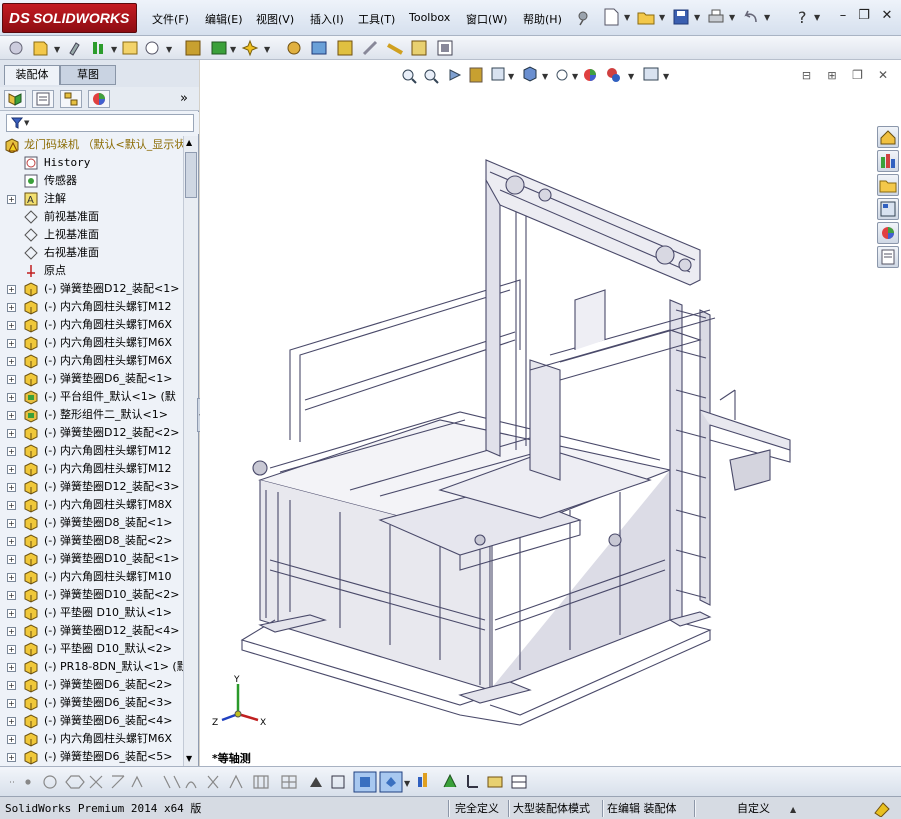 This screenshot has height=819, width=901. What do you see at coordinates (91, 613) in the screenshot?
I see `tree-item: + (-) 平垫圈 D10_默认<1>` at bounding box center [91, 613].